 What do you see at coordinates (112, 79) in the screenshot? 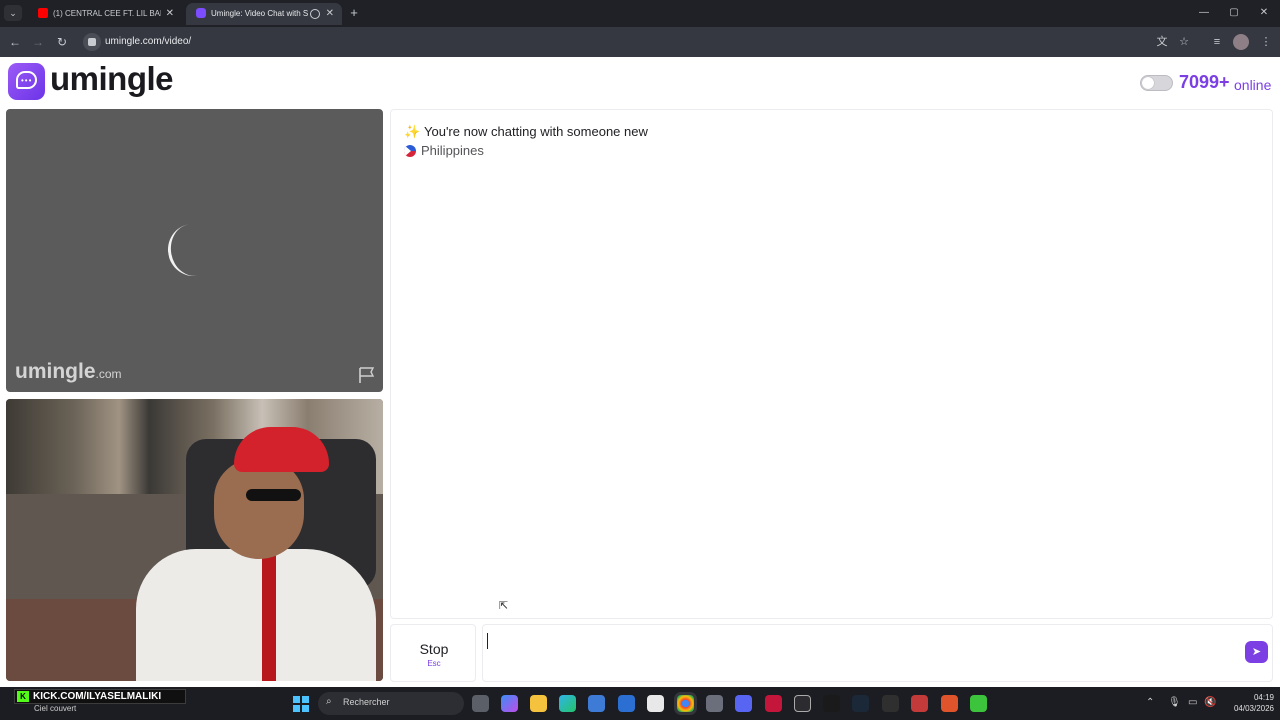
I see `site-logo-text: umingle` at bounding box center [112, 79].